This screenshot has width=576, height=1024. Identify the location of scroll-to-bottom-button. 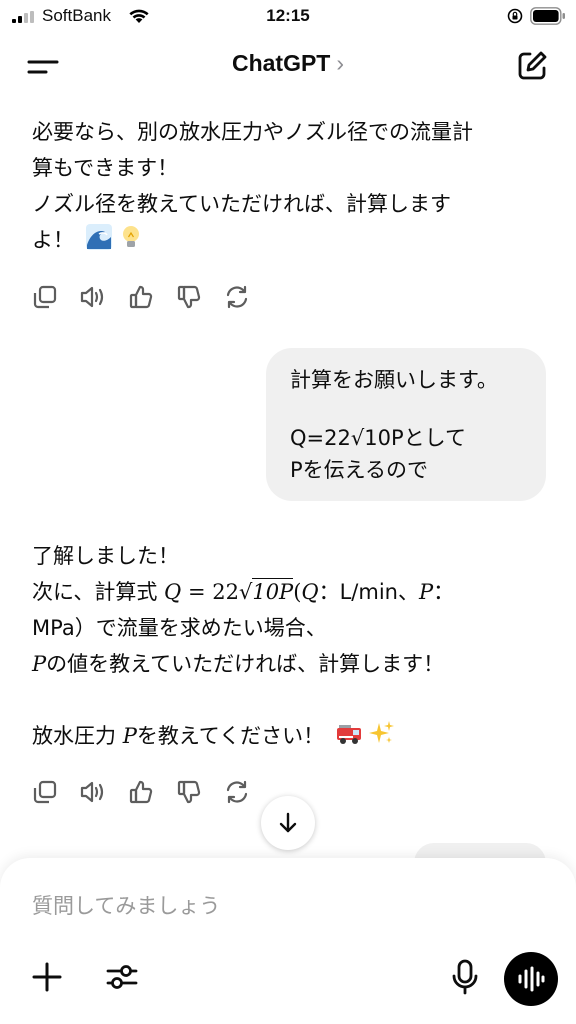
(288, 823).